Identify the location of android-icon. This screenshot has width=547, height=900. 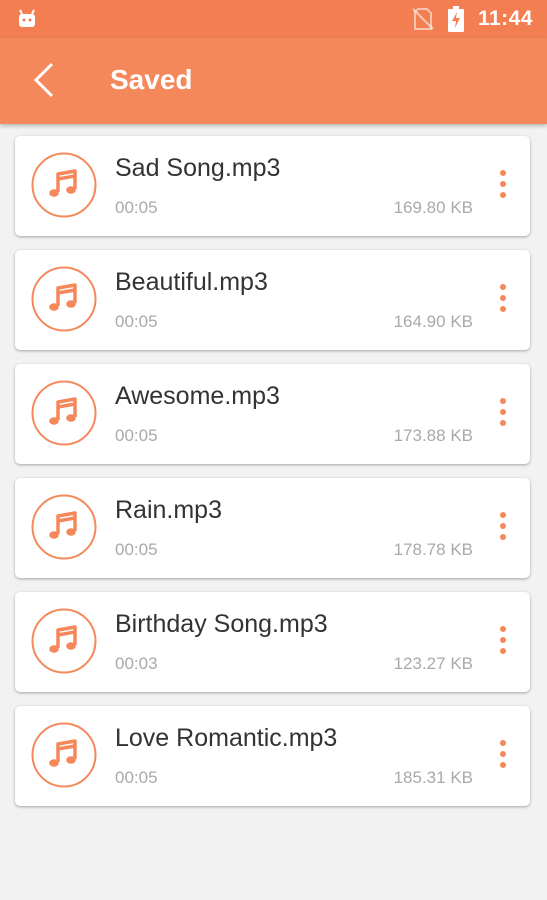
(27, 18).